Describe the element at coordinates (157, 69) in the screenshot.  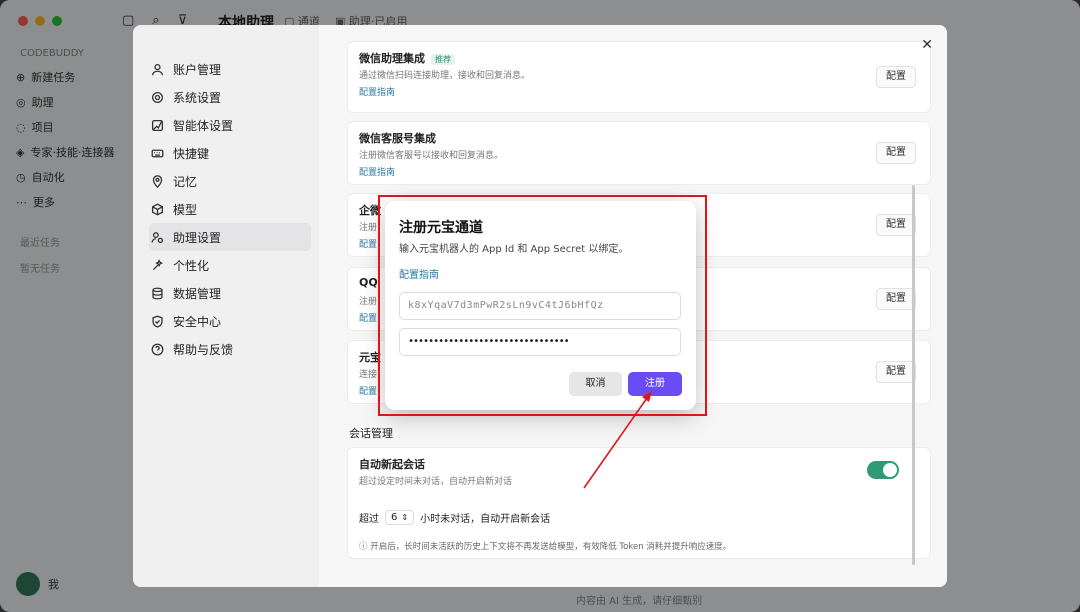
I see `user-icon` at that location.